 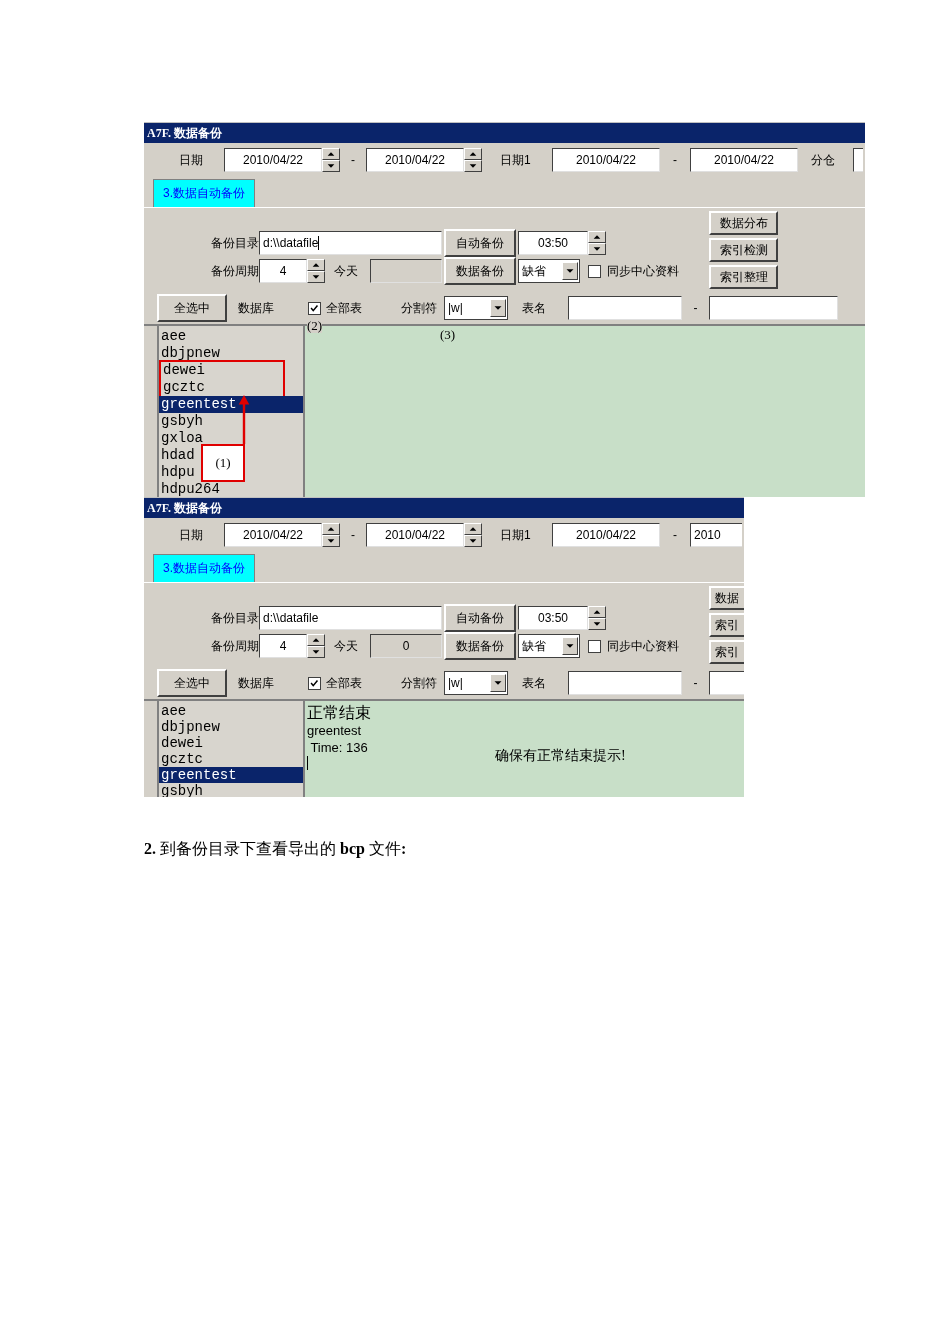 What do you see at coordinates (743, 277) in the screenshot?
I see `side-button: 索引整理` at bounding box center [743, 277].